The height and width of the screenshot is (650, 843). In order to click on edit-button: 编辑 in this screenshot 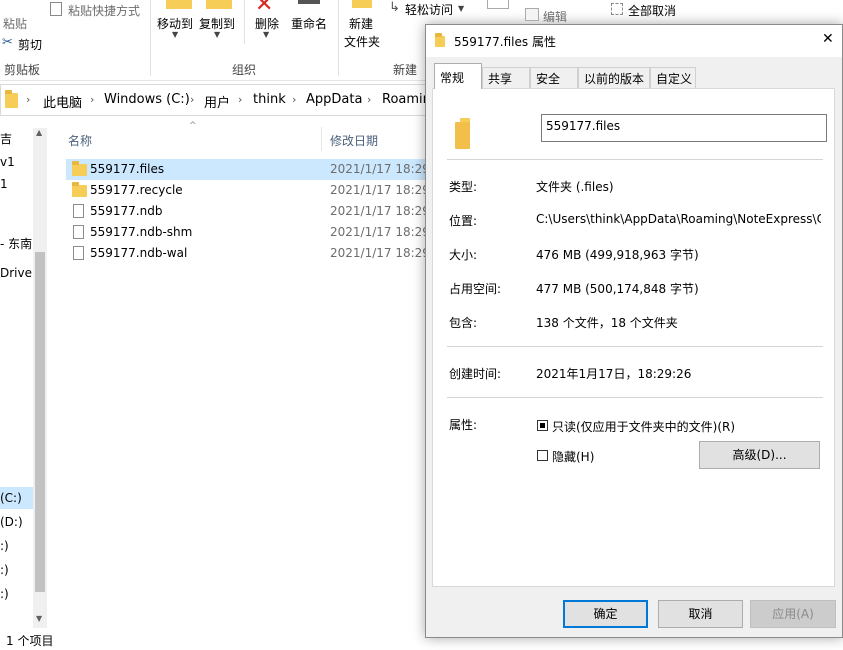, I will do `click(555, 16)`.